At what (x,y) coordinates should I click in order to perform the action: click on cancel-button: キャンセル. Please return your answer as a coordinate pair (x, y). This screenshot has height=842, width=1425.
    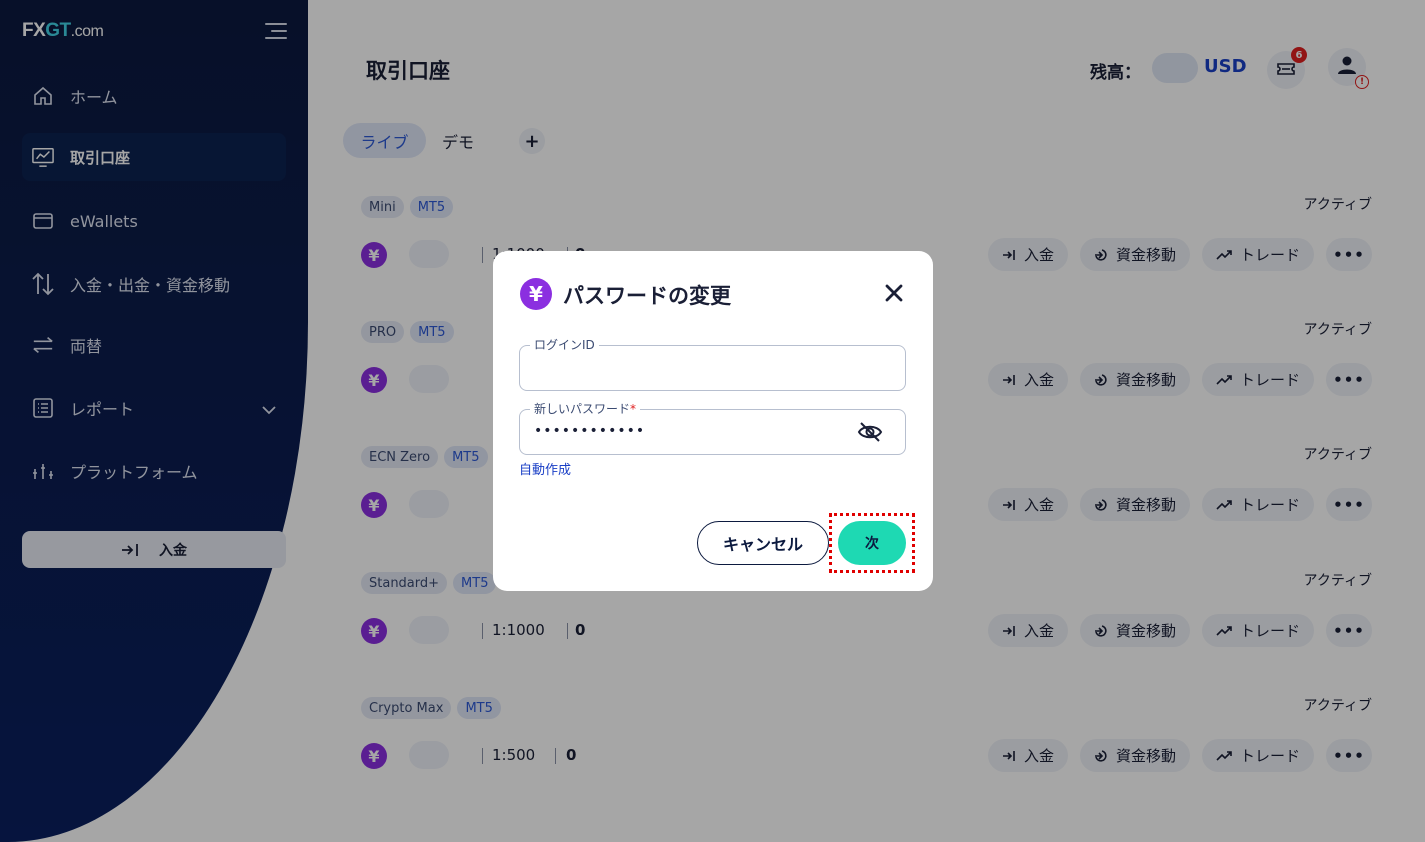
    Looking at the image, I should click on (763, 543).